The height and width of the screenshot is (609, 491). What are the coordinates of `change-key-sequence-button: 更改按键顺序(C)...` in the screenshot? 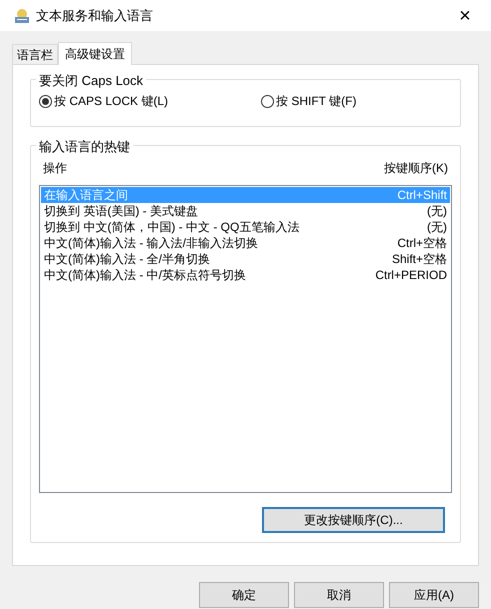 It's located at (353, 520).